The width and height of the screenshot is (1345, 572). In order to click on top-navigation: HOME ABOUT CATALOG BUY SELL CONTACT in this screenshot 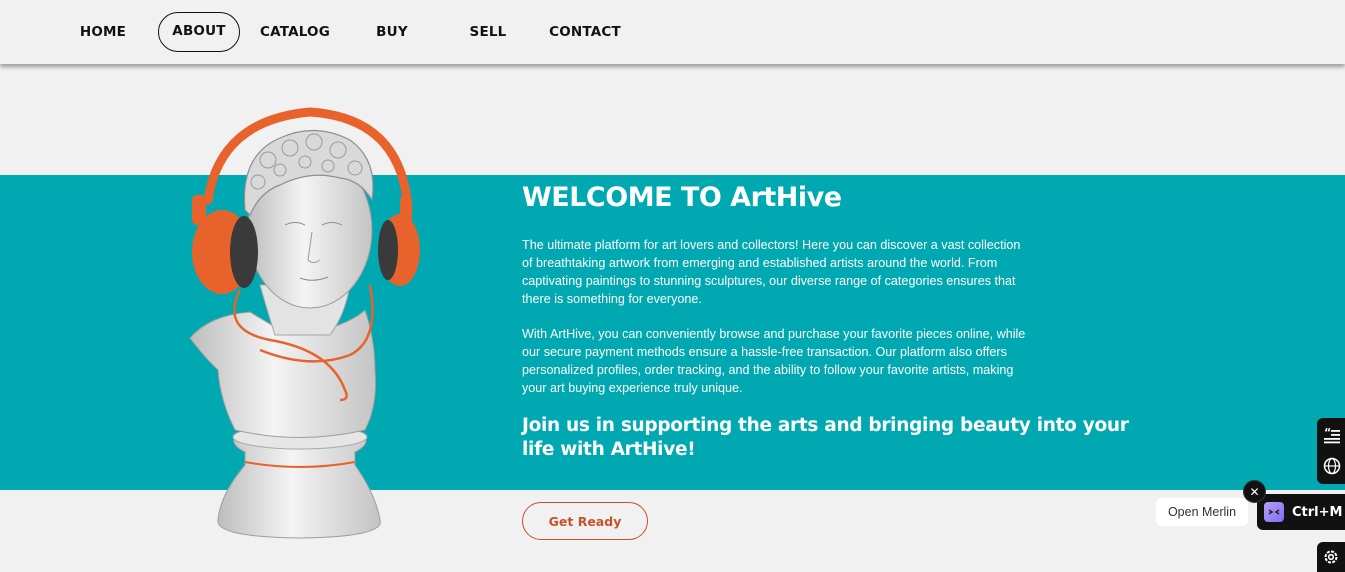, I will do `click(672, 32)`.